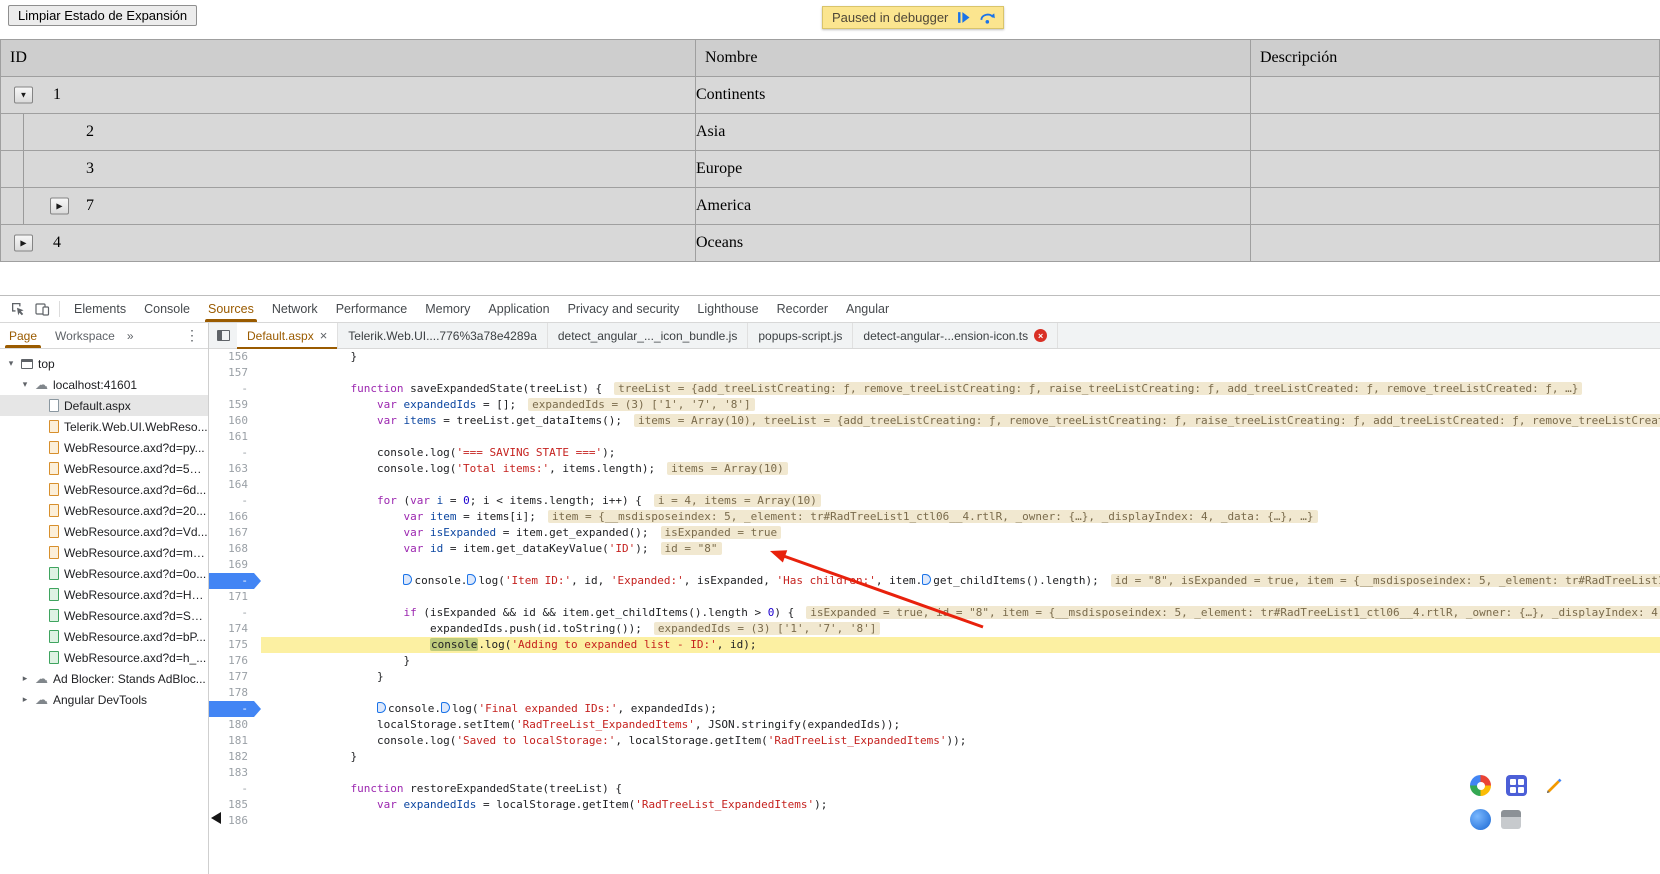  Describe the element at coordinates (648, 335) in the screenshot. I see `file-tab-detect-angular-icon-bundle-js: detect_angular_..._icon_bundle.js` at that location.